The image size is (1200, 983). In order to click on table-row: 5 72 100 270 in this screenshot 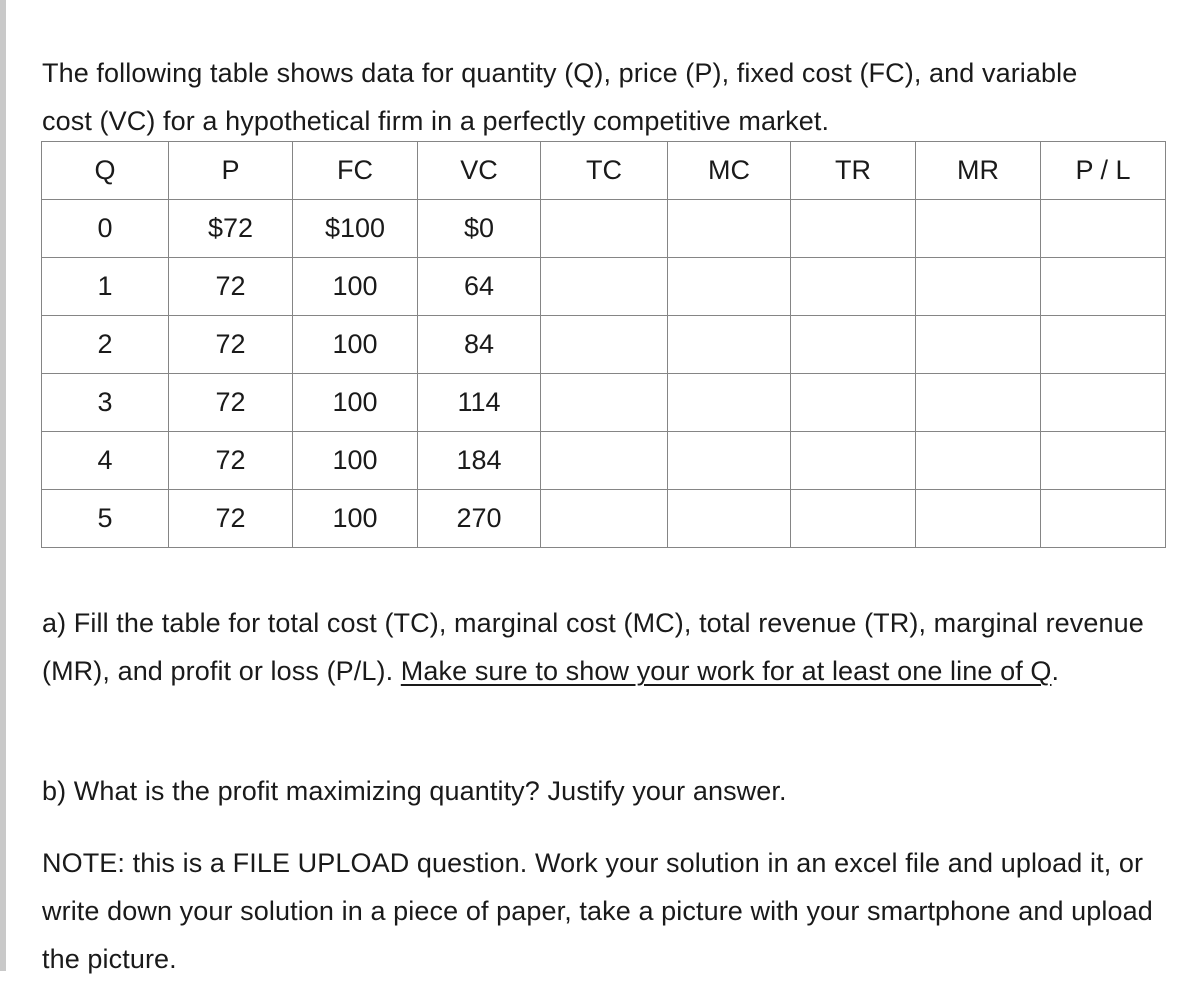, I will do `click(603, 518)`.